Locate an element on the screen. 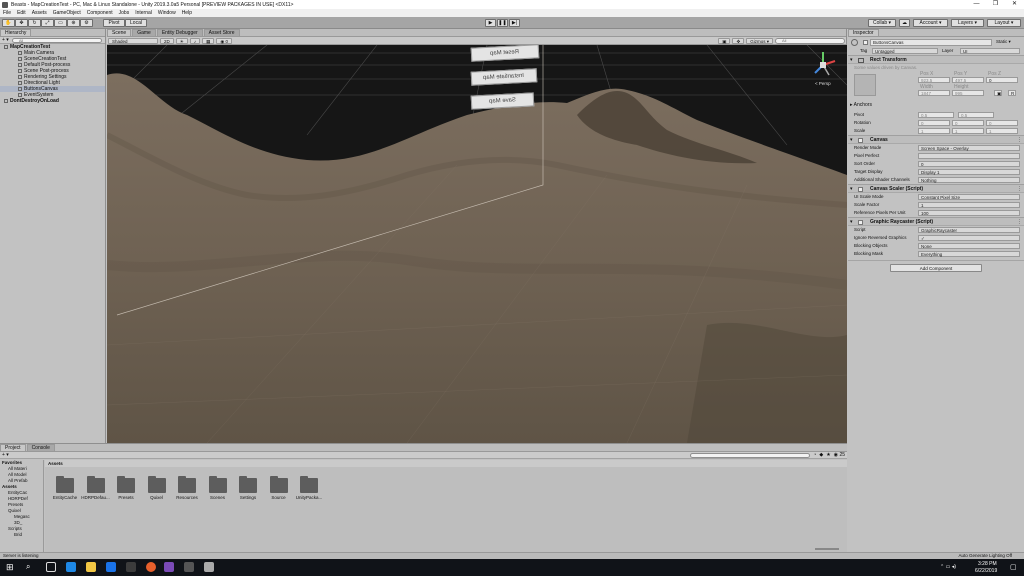 The height and width of the screenshot is (576, 1024). raw-edit-button: R is located at coordinates (1012, 93).